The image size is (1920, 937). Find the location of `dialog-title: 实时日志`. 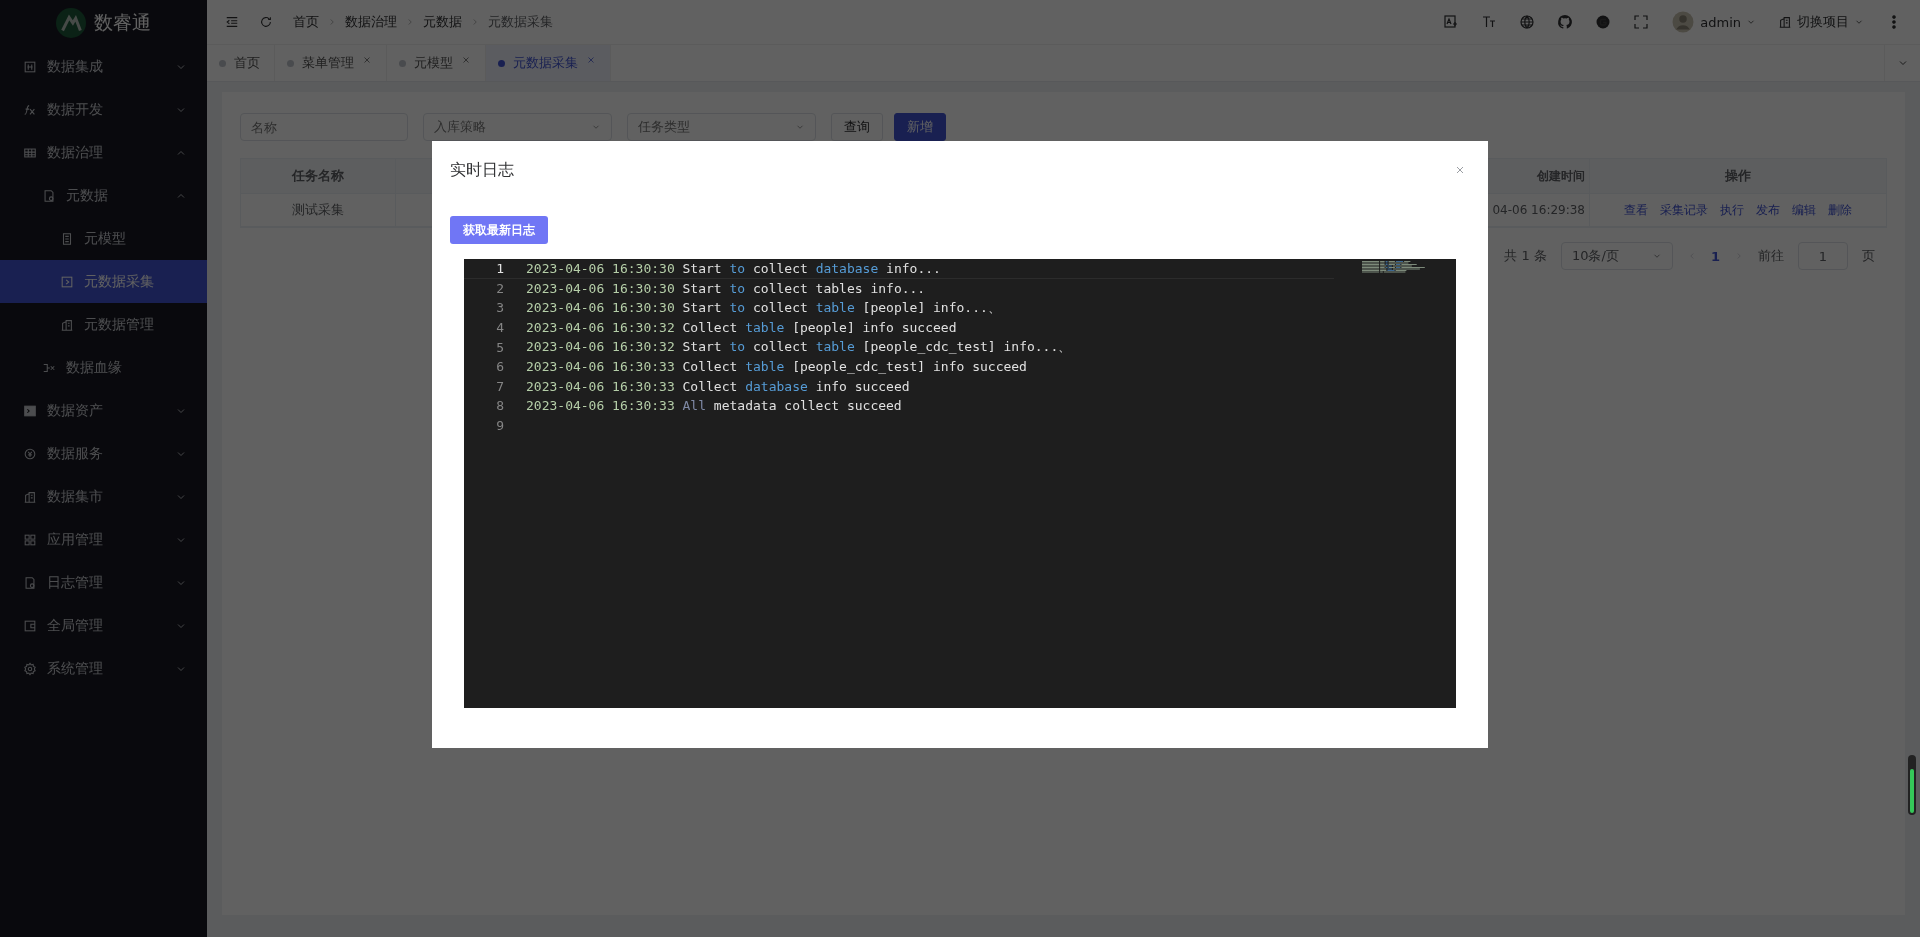

dialog-title: 实时日志 is located at coordinates (482, 170).